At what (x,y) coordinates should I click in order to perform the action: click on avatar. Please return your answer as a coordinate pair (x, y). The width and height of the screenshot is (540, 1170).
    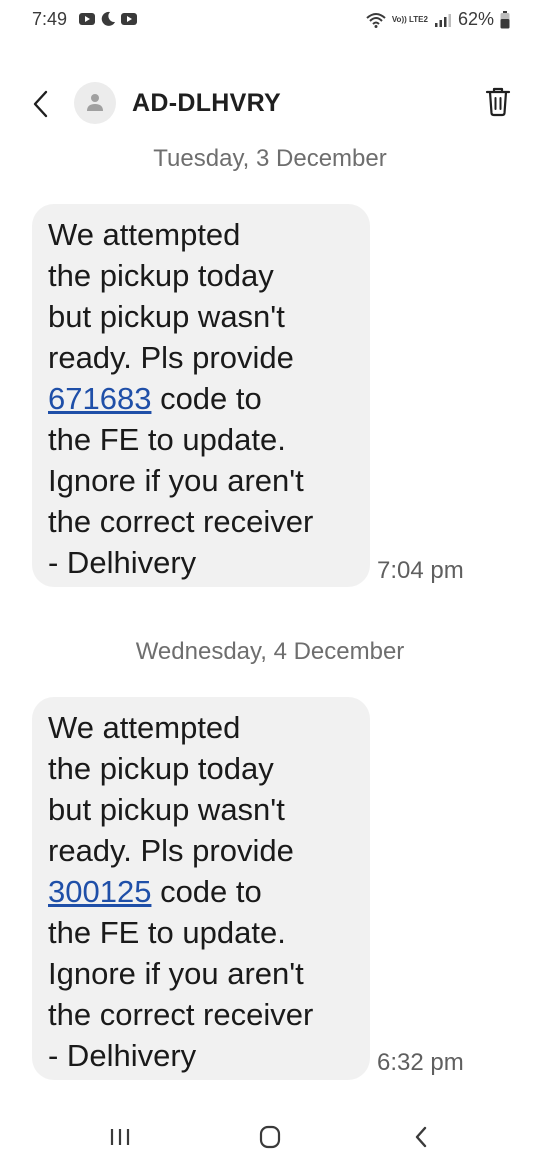
    Looking at the image, I should click on (95, 103).